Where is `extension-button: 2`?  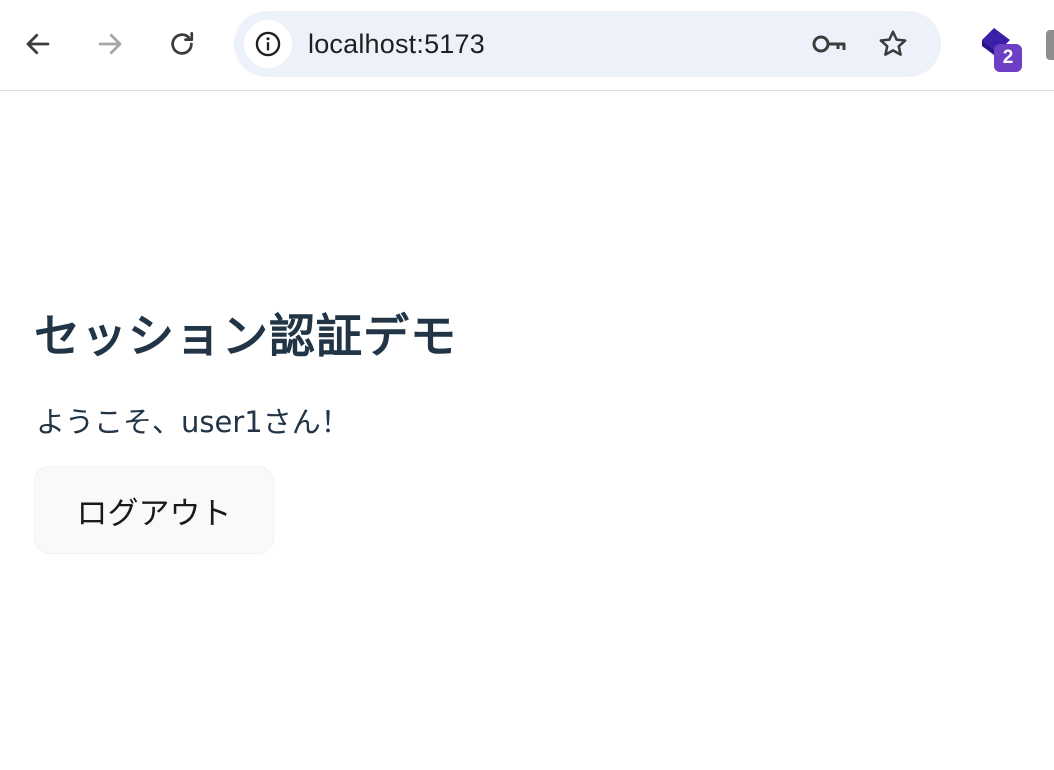
extension-button: 2 is located at coordinates (996, 50).